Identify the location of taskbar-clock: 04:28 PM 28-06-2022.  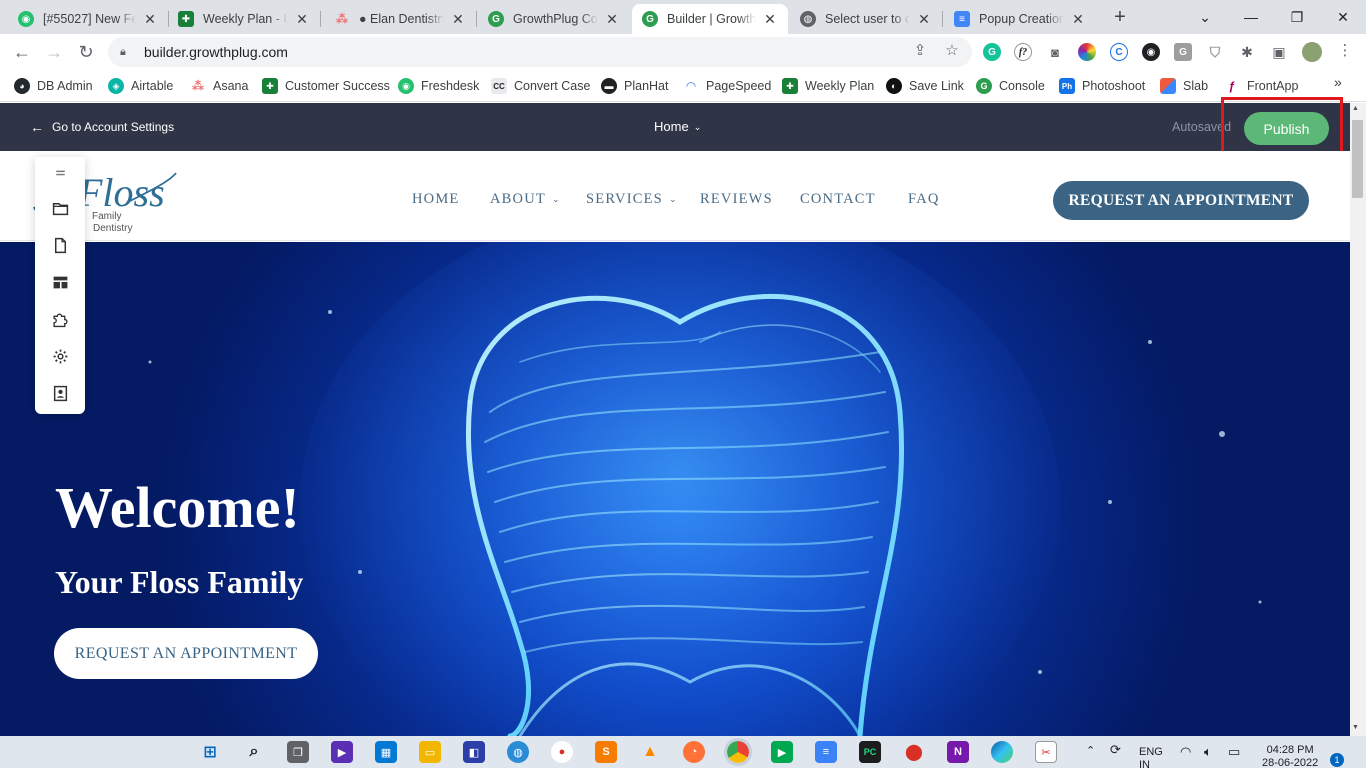
(1290, 756).